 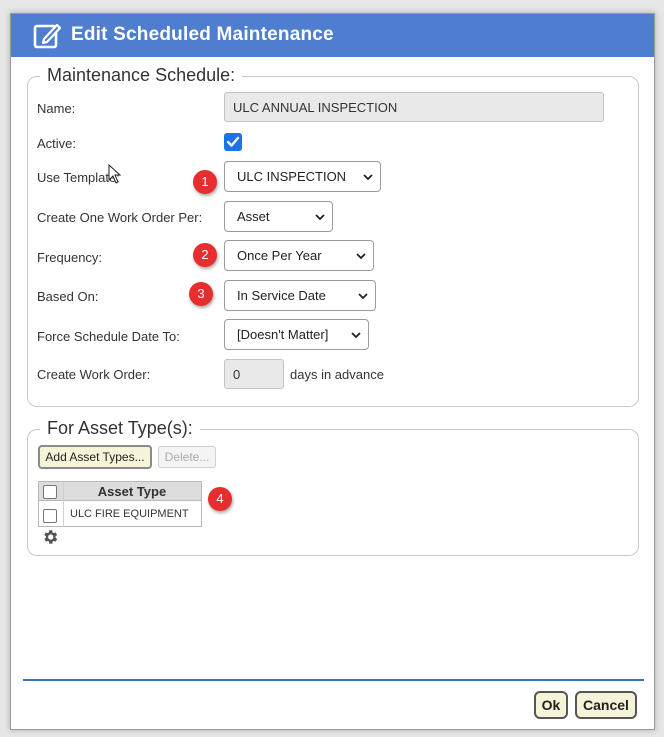 What do you see at coordinates (201, 294) in the screenshot?
I see `annotation-badge-3: 3` at bounding box center [201, 294].